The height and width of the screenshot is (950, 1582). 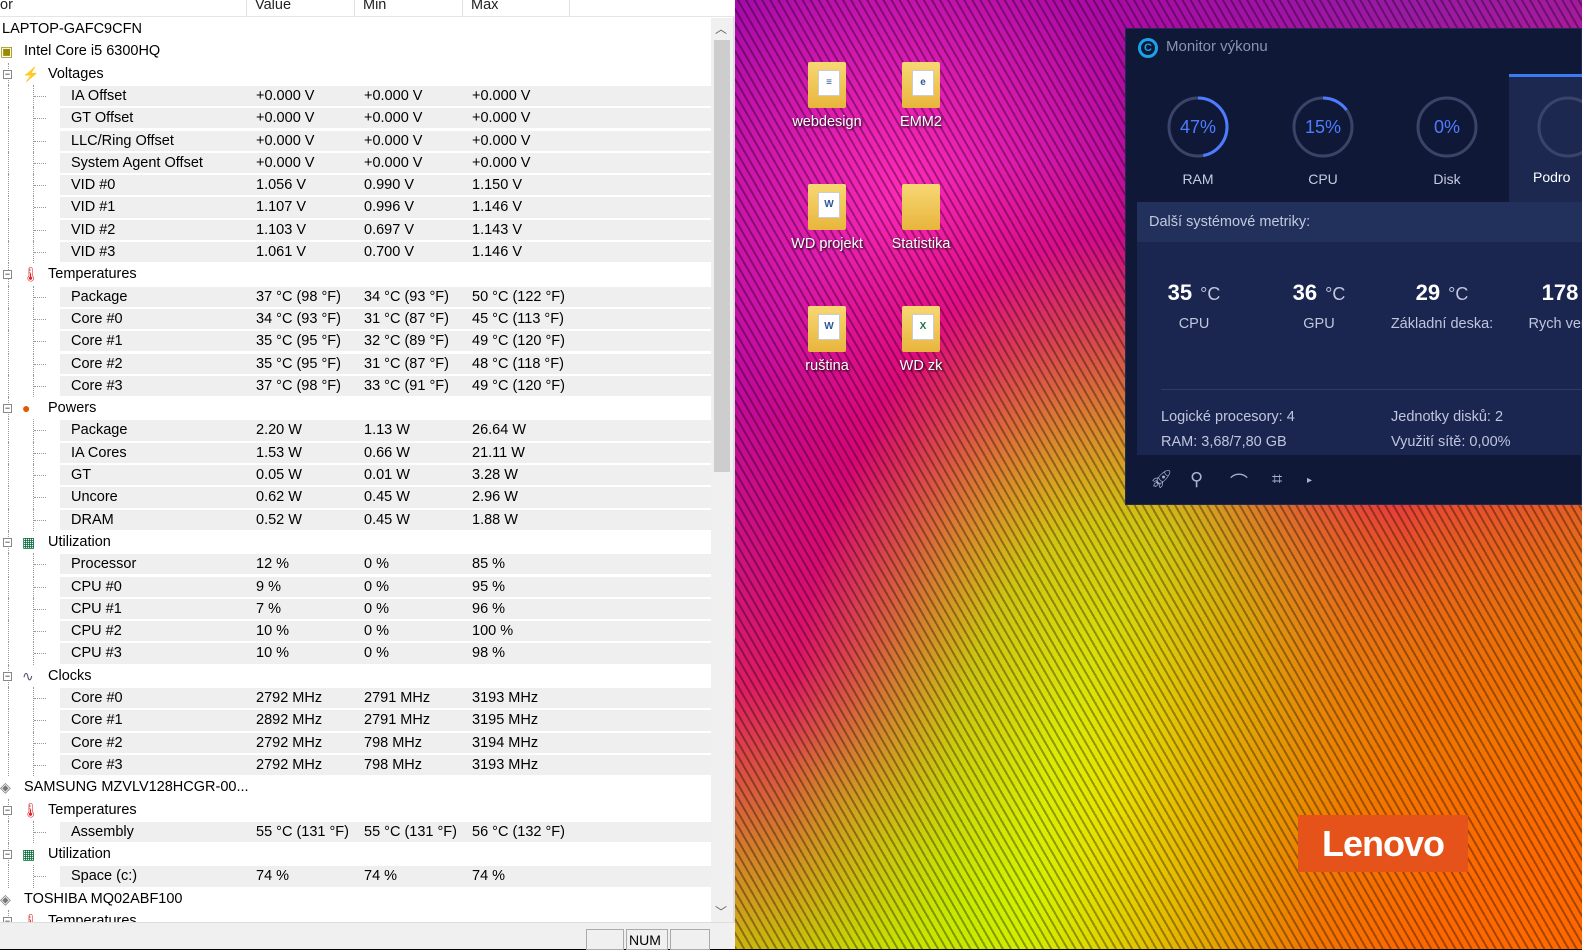 I want to click on temp-label: Základní deska:, so click(x=1442, y=324).